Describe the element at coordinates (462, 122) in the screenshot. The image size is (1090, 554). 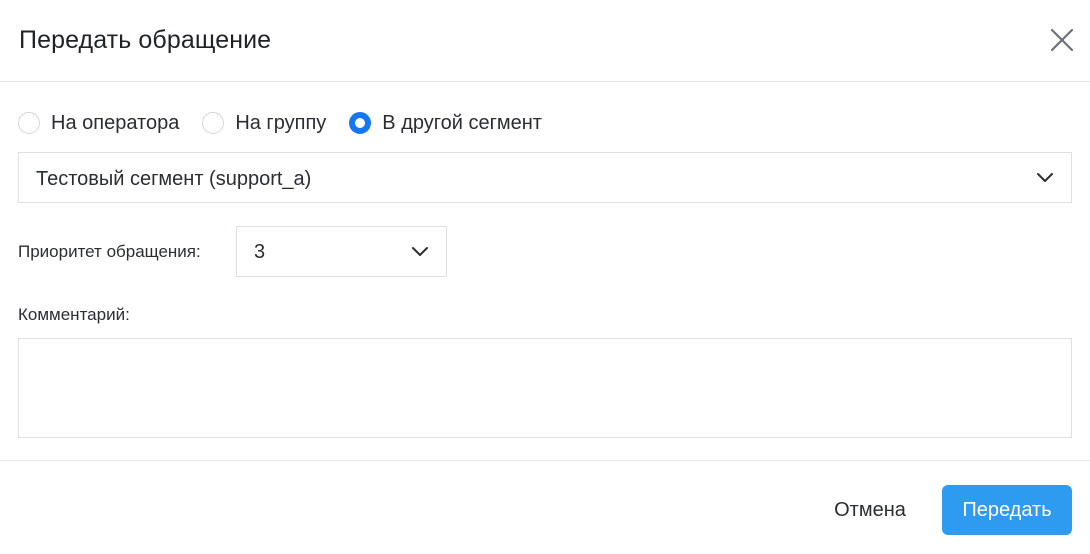
I see `radio-label: В другой сегмент` at that location.